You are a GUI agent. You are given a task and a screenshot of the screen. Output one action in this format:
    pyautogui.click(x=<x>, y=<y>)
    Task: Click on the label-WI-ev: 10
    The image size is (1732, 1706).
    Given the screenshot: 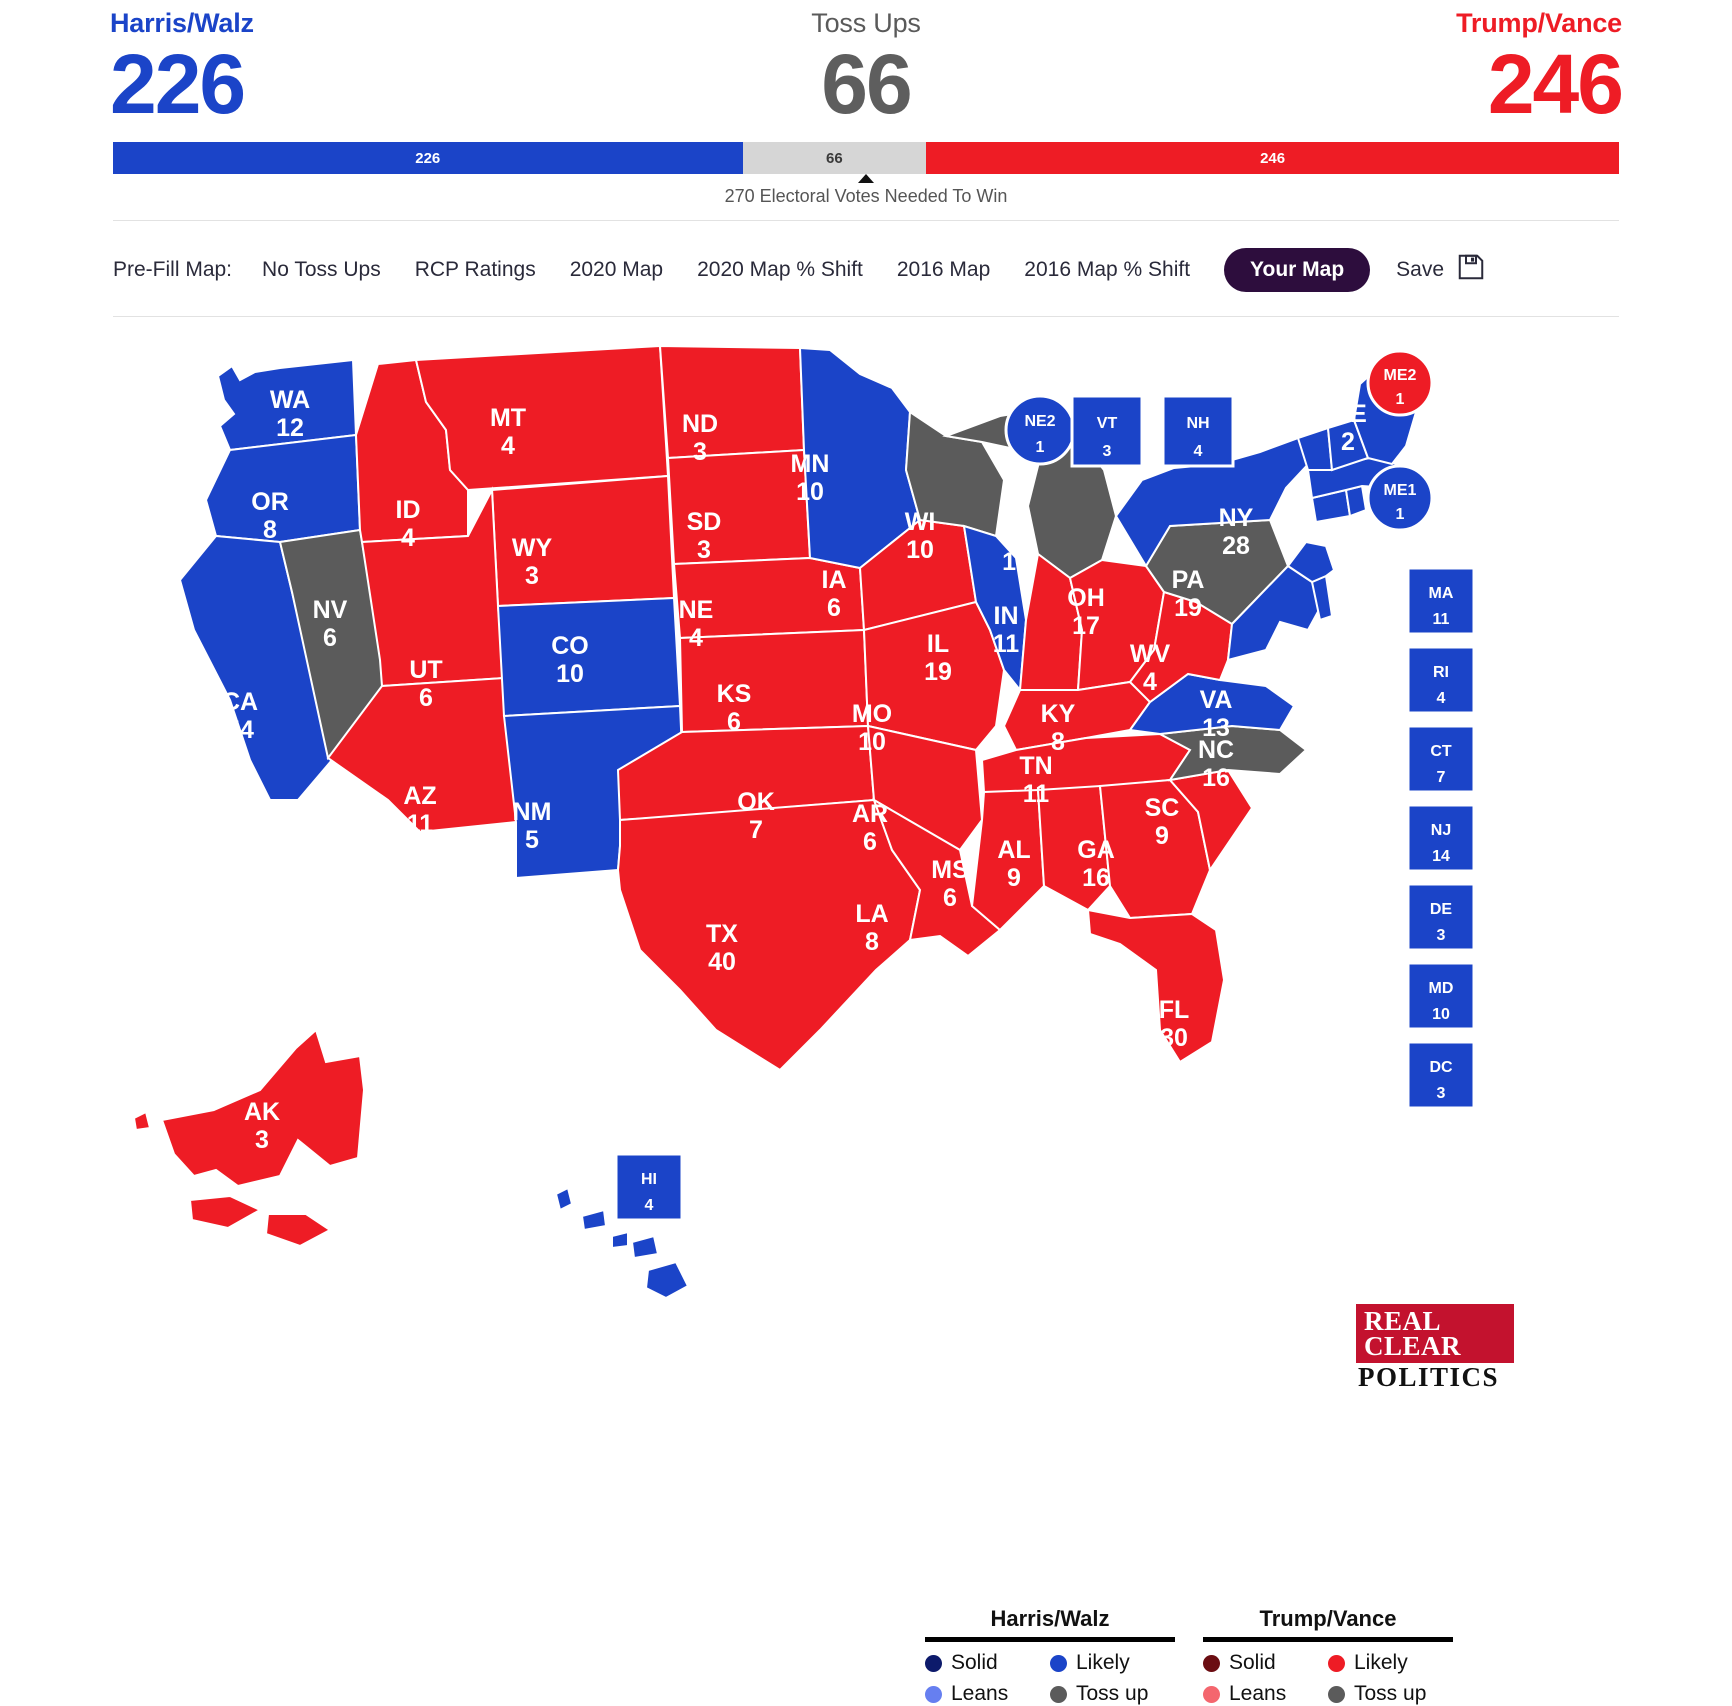 What is the action you would take?
    pyautogui.click(x=920, y=550)
    